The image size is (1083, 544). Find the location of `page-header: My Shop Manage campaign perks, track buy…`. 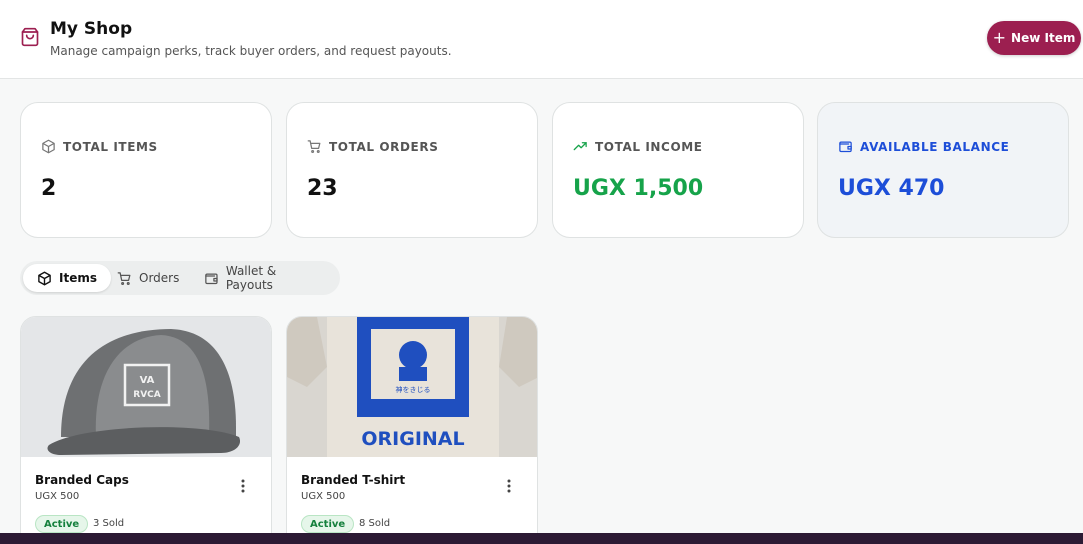

page-header: My Shop Manage campaign perks, track buy… is located at coordinates (541, 39).